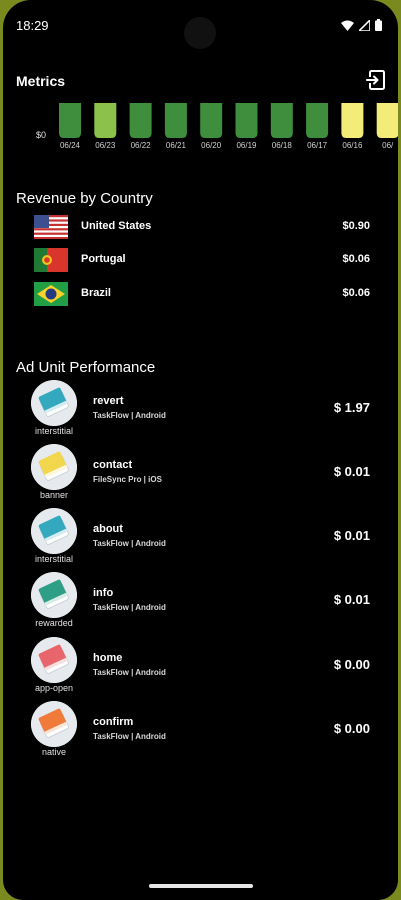 This screenshot has width=401, height=900. I want to click on x-tick-label: 06/23, so click(105, 145).